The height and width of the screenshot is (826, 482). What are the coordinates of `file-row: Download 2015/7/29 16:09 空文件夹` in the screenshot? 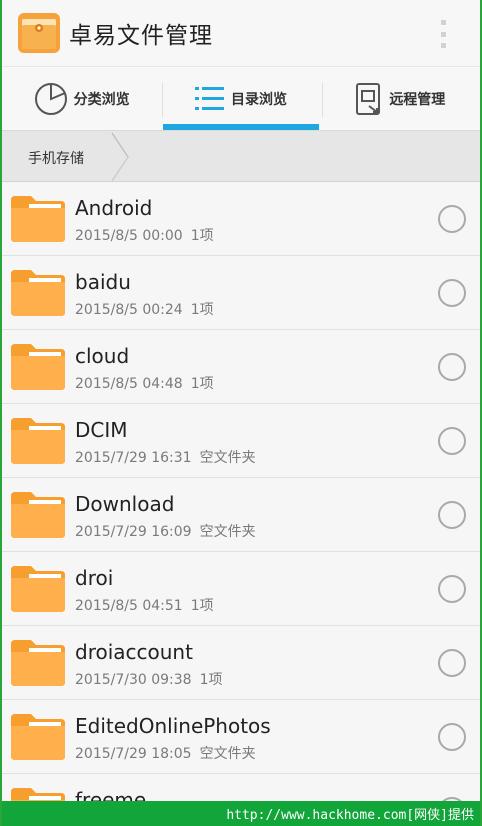 It's located at (241, 515).